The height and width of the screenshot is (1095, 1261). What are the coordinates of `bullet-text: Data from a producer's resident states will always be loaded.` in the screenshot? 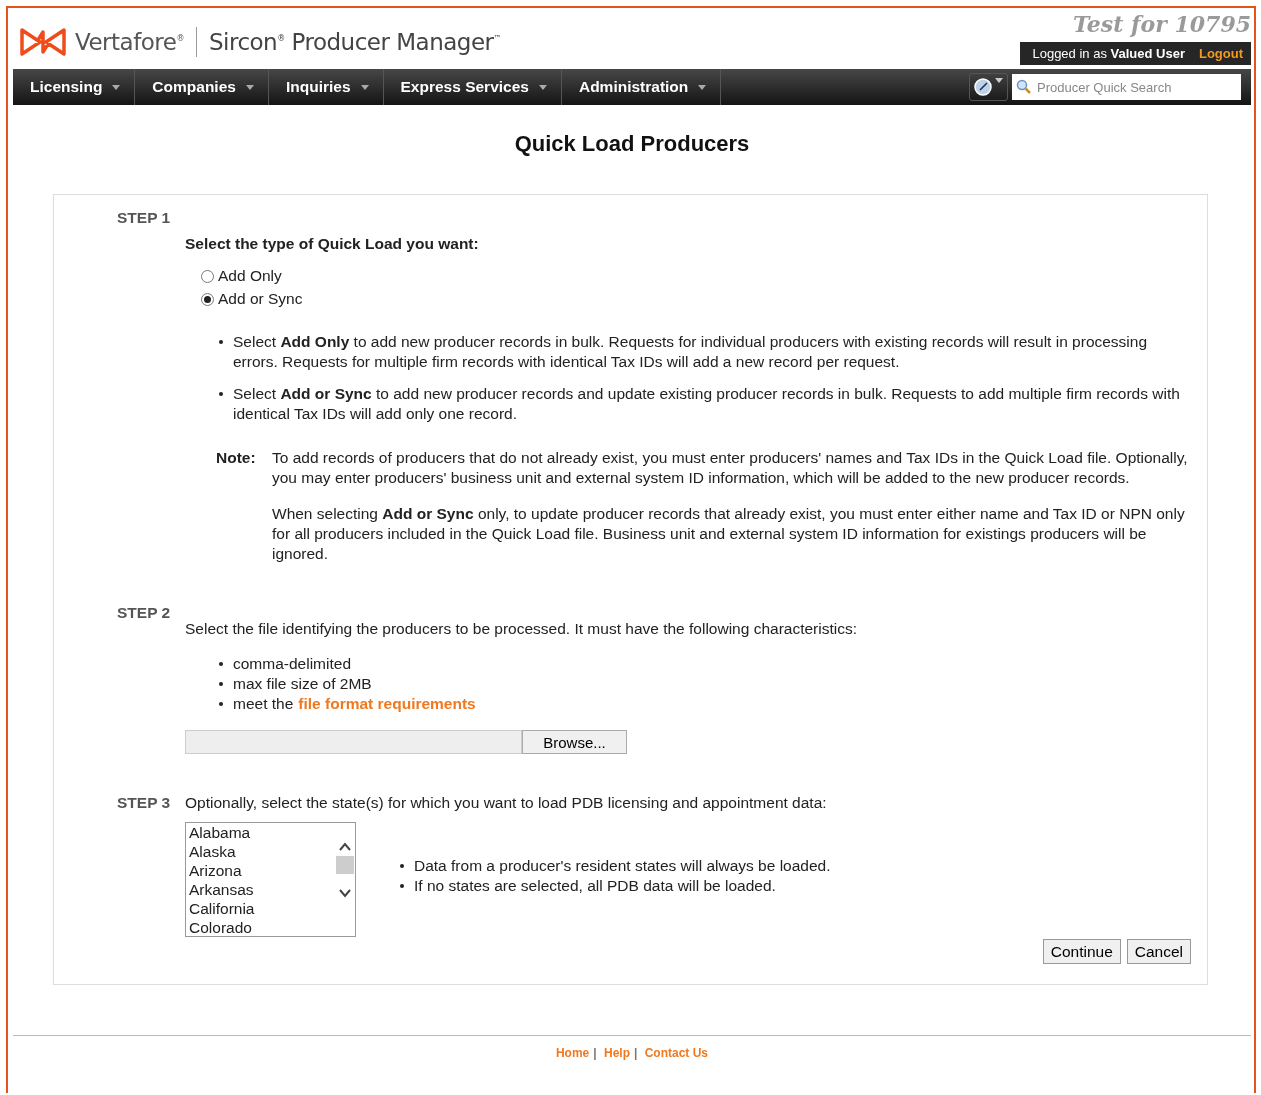 It's located at (622, 866).